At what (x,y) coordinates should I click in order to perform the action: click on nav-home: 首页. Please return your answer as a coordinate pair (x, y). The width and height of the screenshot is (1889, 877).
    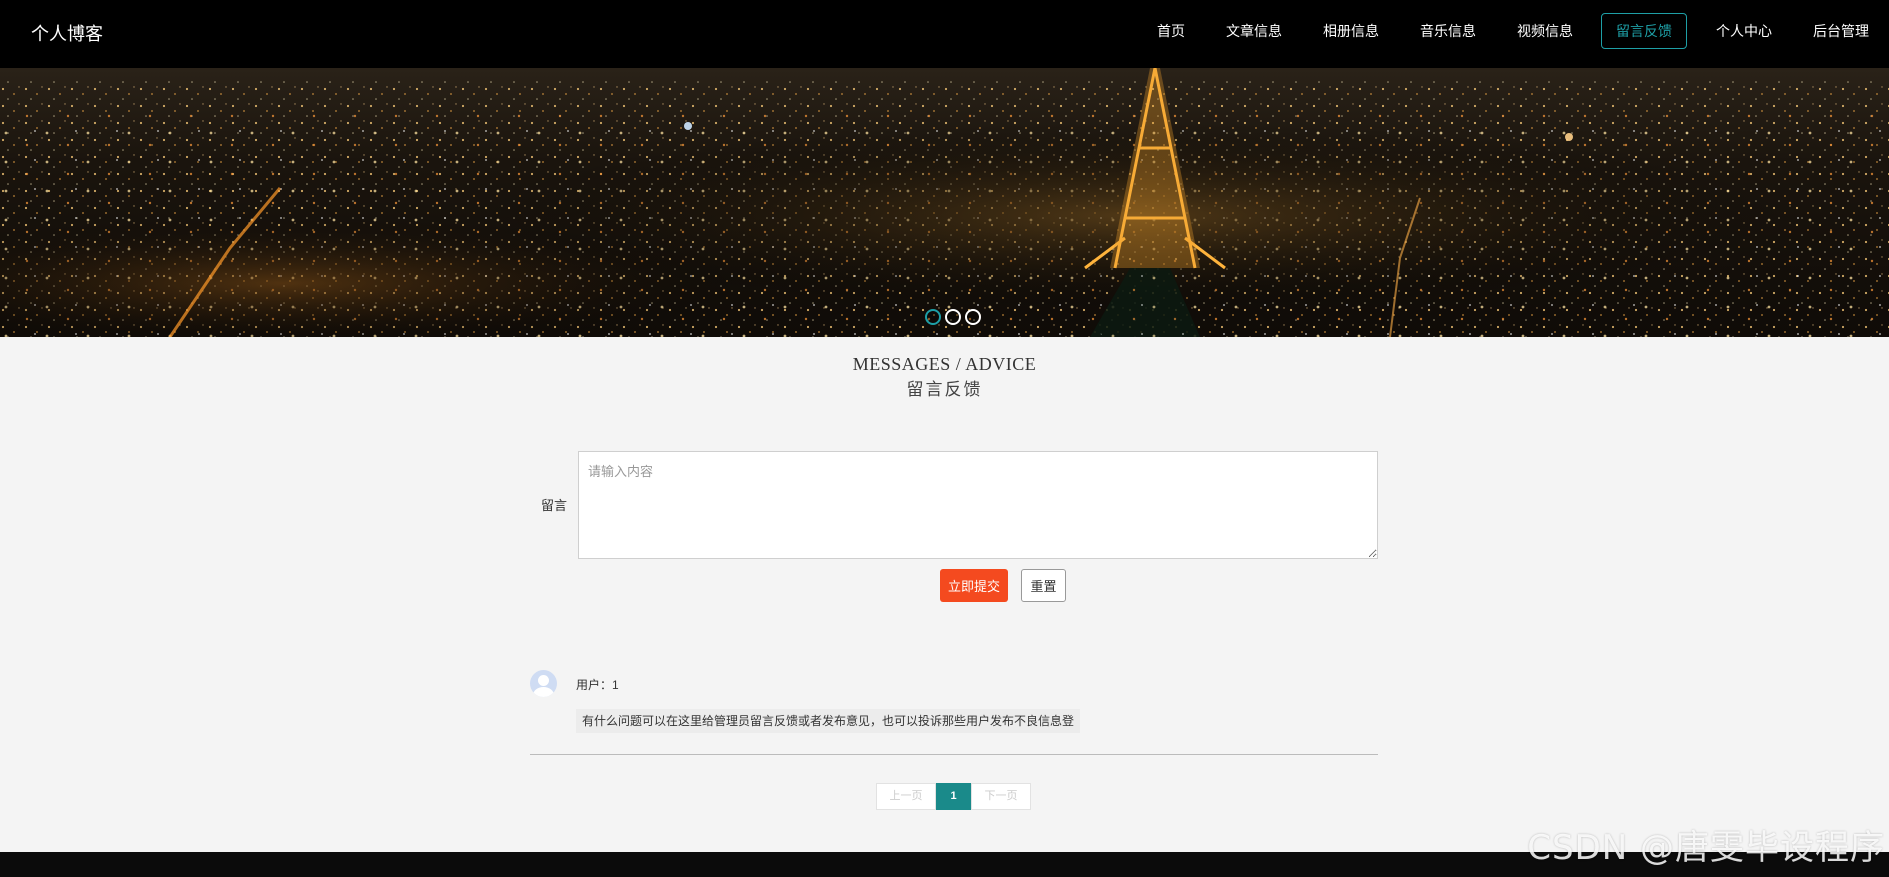
    Looking at the image, I should click on (1171, 31).